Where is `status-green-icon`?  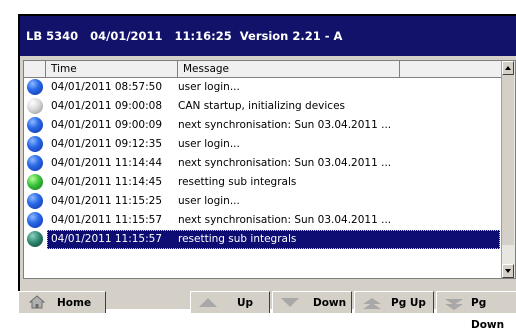
status-green-icon is located at coordinates (35, 182).